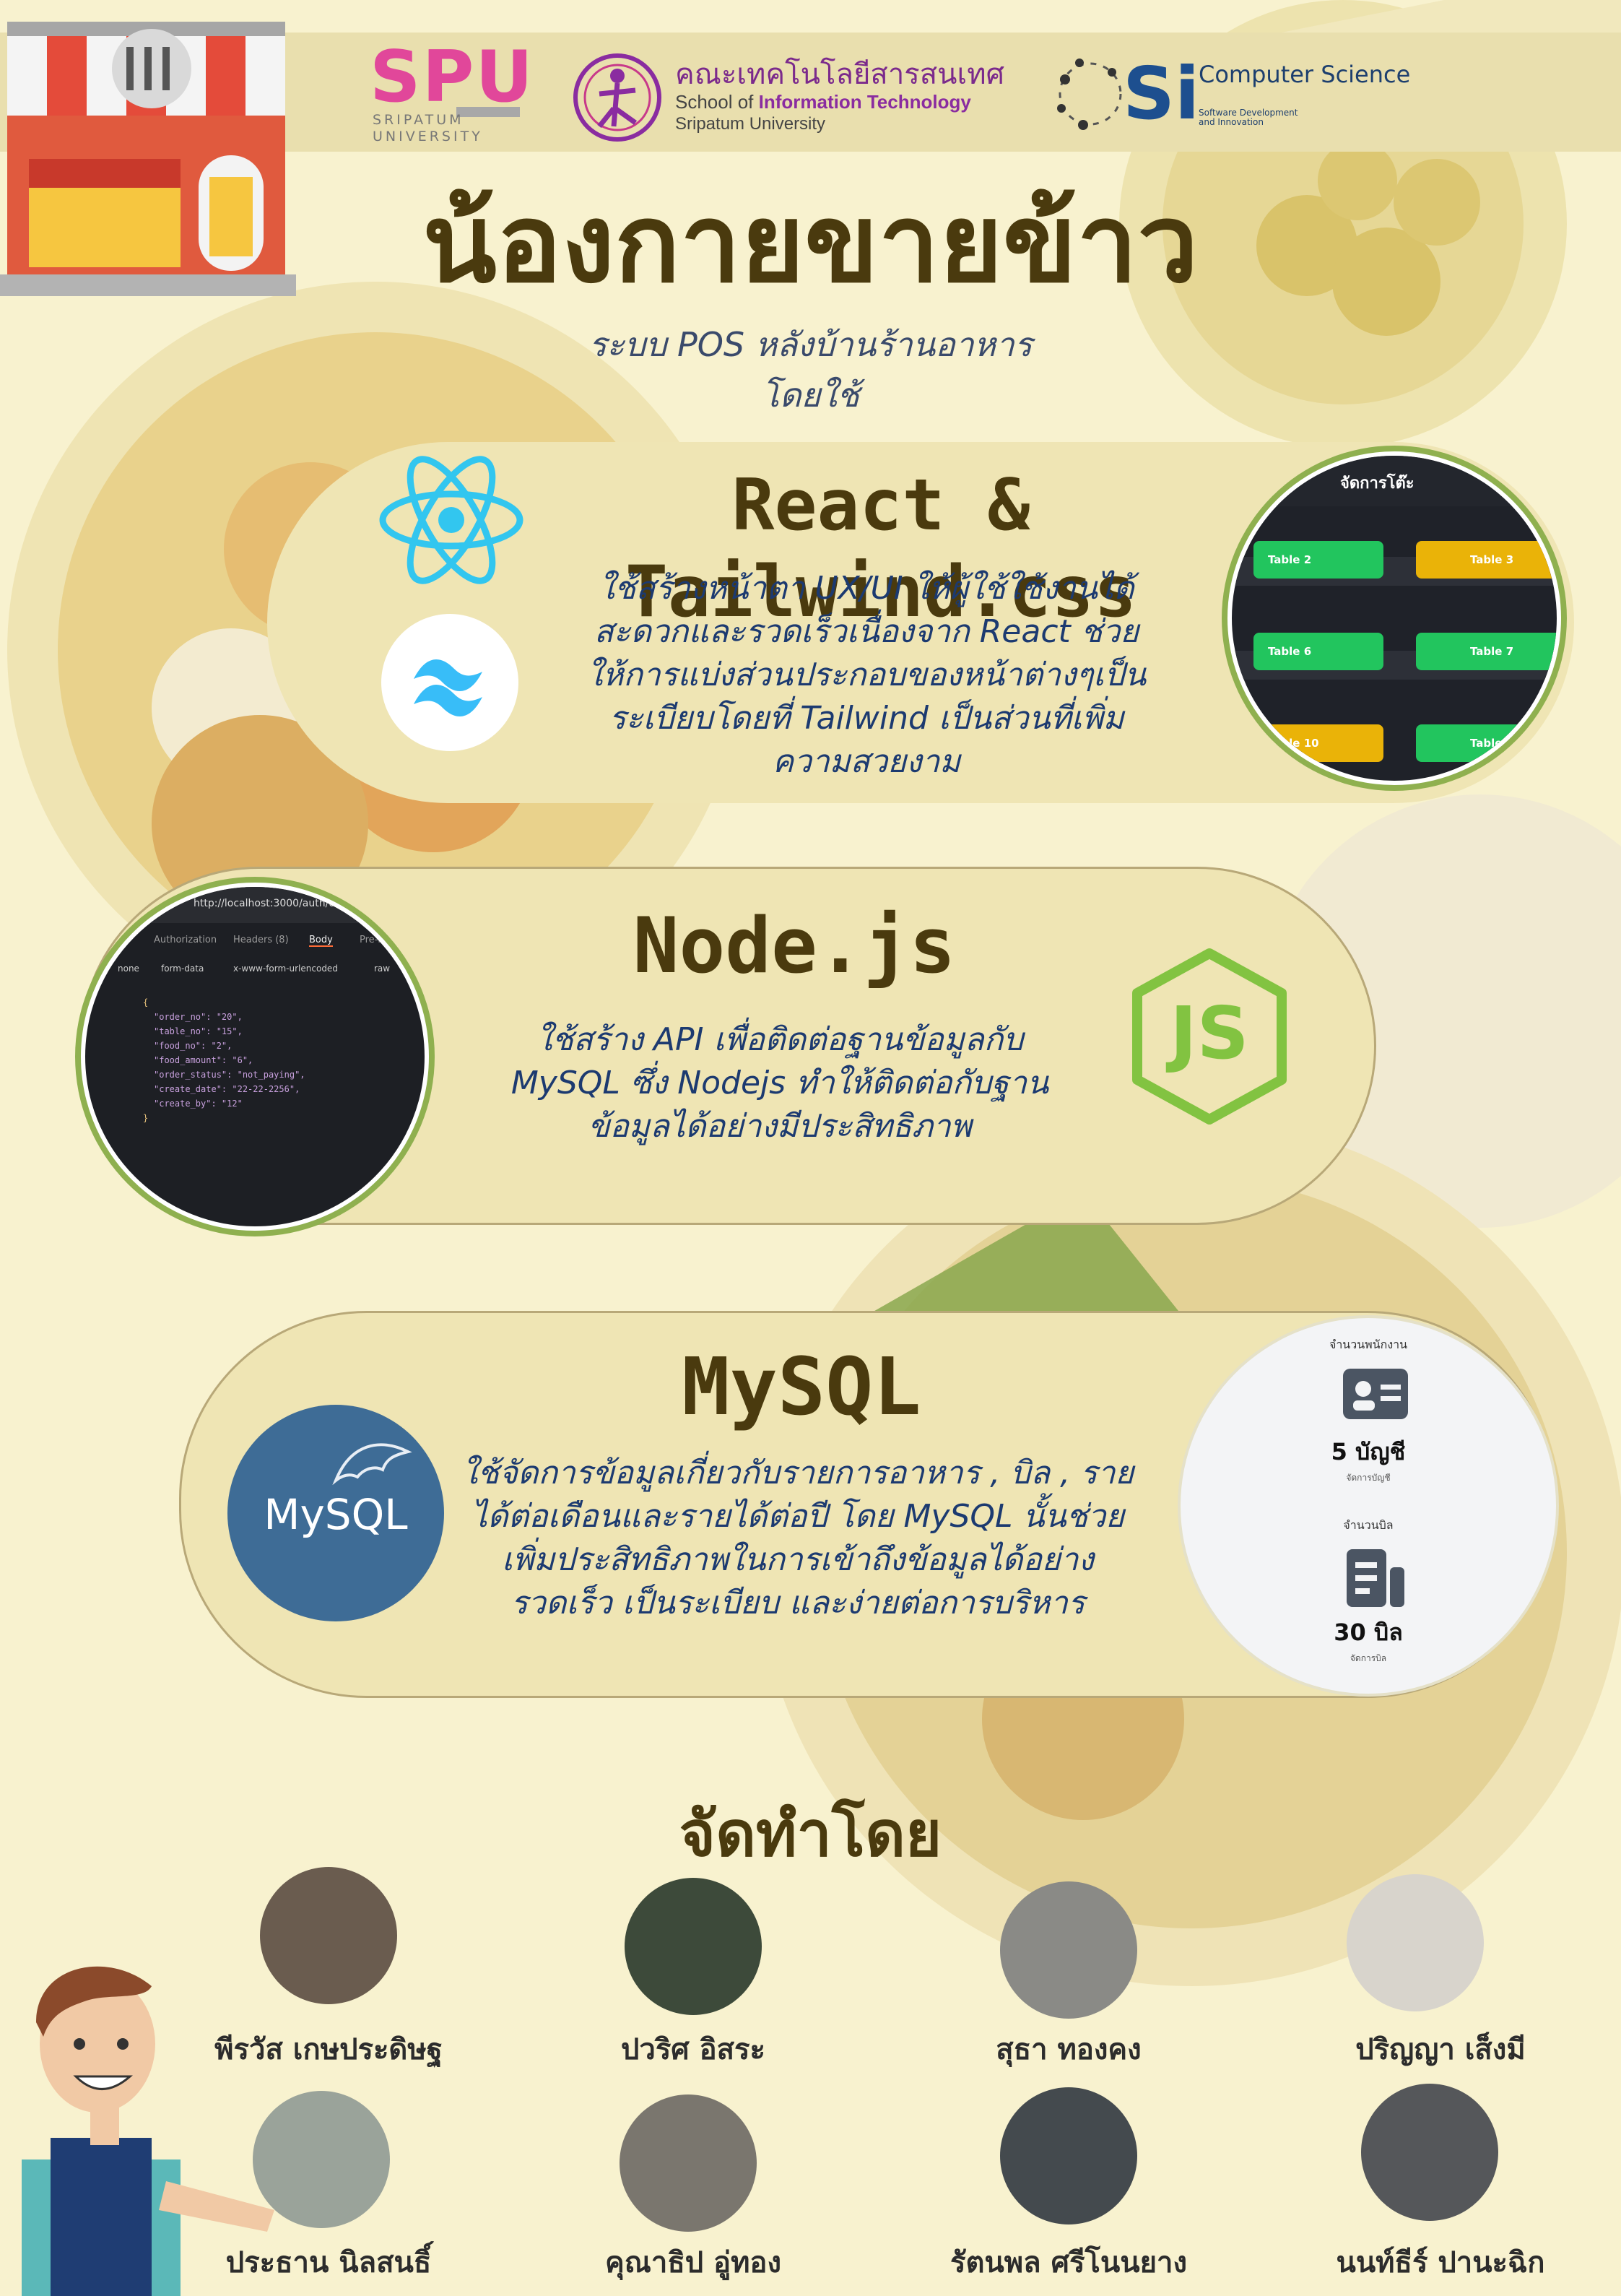 The width and height of the screenshot is (1621, 2296). What do you see at coordinates (1440, 2049) in the screenshot?
I see `member-name: ปริญญา เส็งมี` at bounding box center [1440, 2049].